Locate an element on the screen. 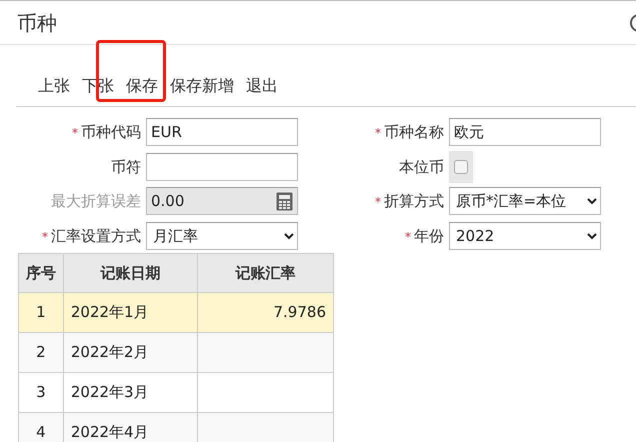  select-field: 2022 is located at coordinates (525, 236).